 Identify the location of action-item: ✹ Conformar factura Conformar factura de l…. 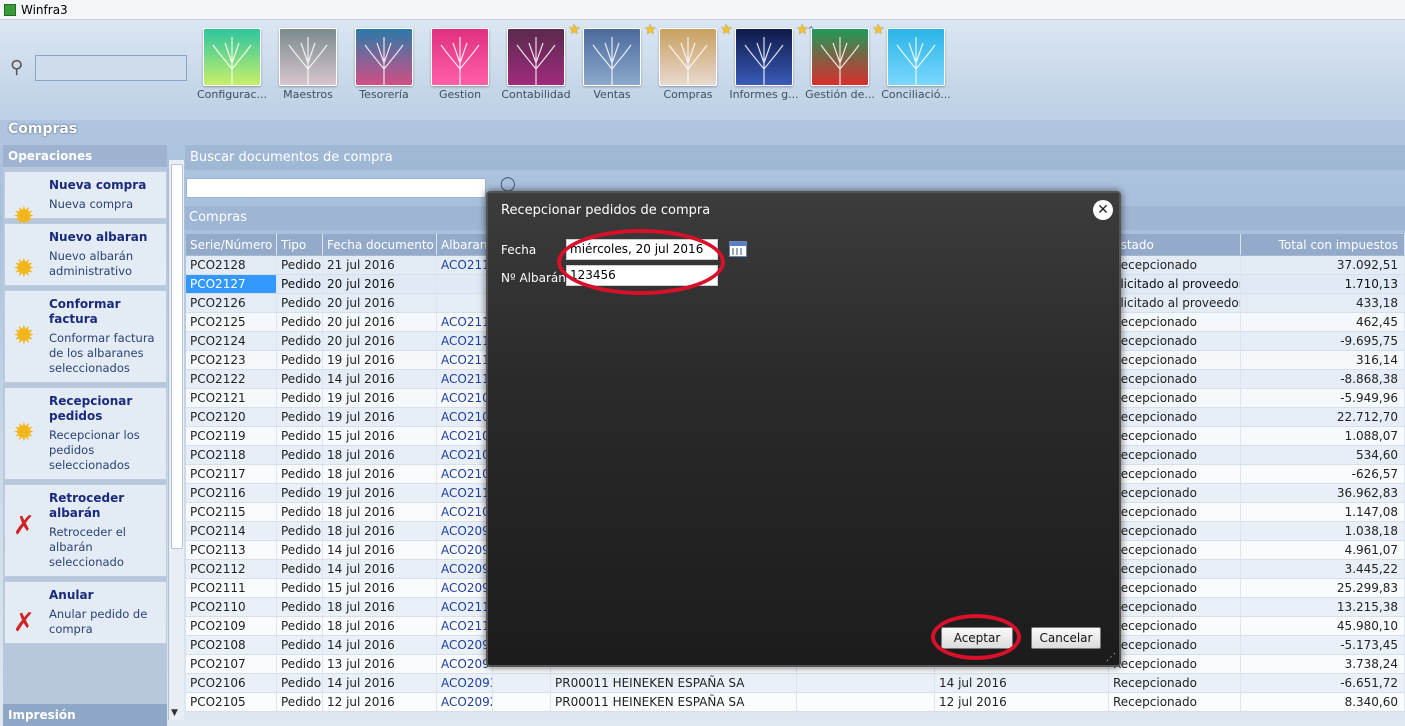
(85, 336).